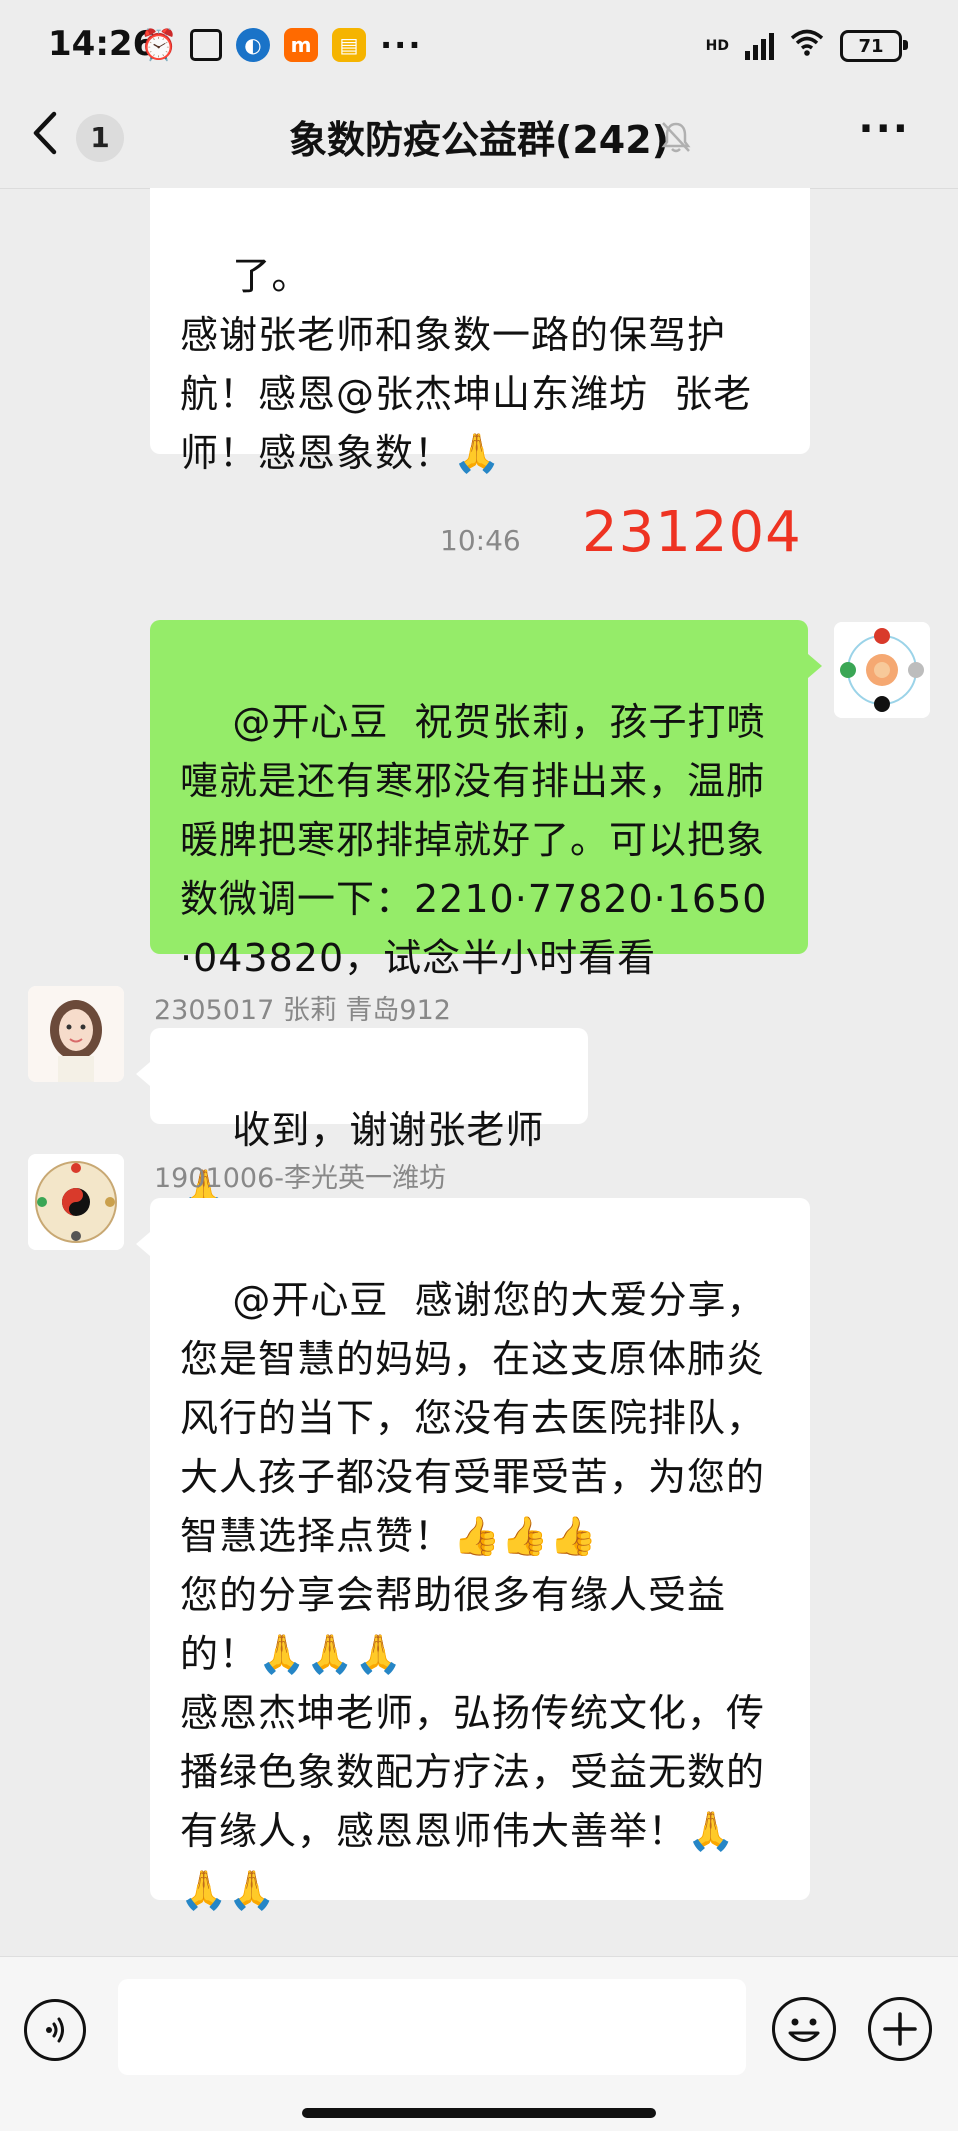 Image resolution: width=958 pixels, height=2131 pixels. I want to click on message-app-icon: ▤, so click(349, 45).